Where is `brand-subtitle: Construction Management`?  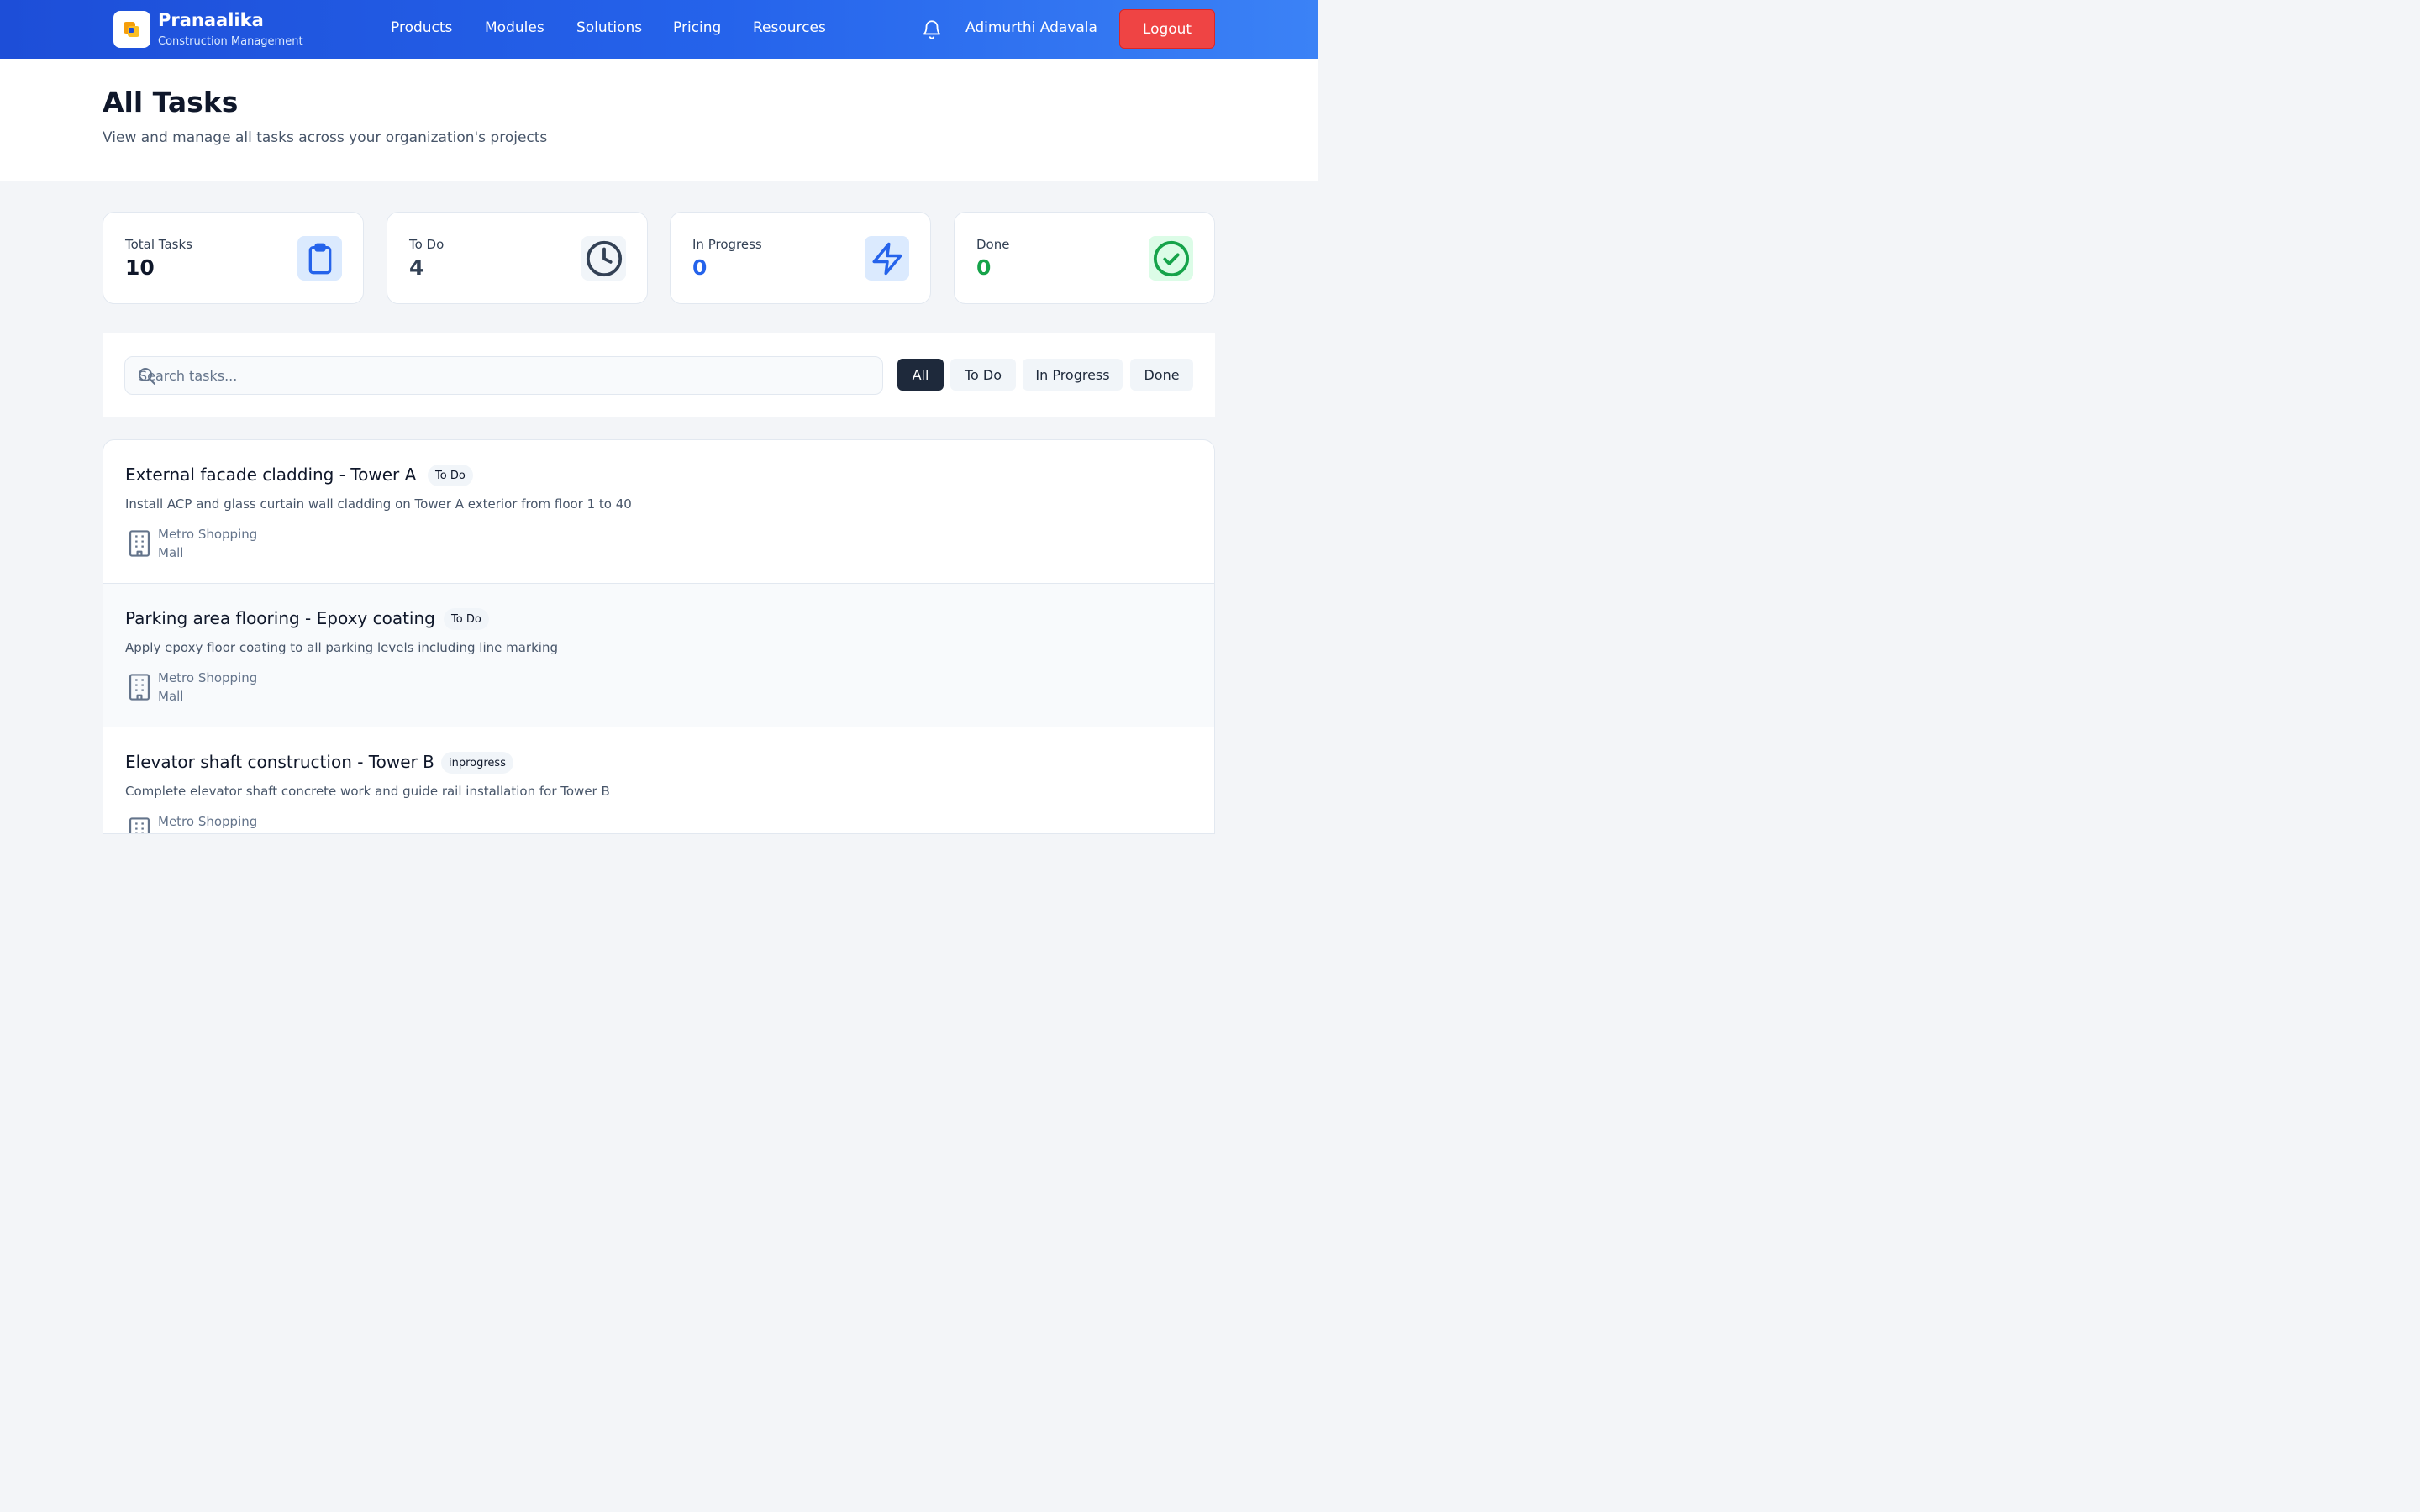 brand-subtitle: Construction Management is located at coordinates (231, 41).